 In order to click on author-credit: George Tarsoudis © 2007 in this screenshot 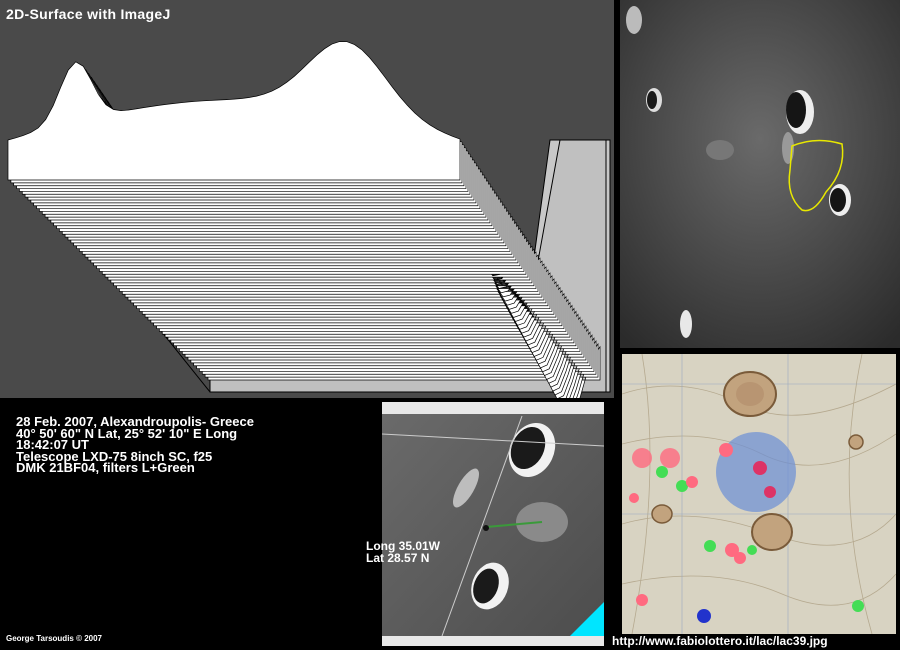, I will do `click(54, 638)`.